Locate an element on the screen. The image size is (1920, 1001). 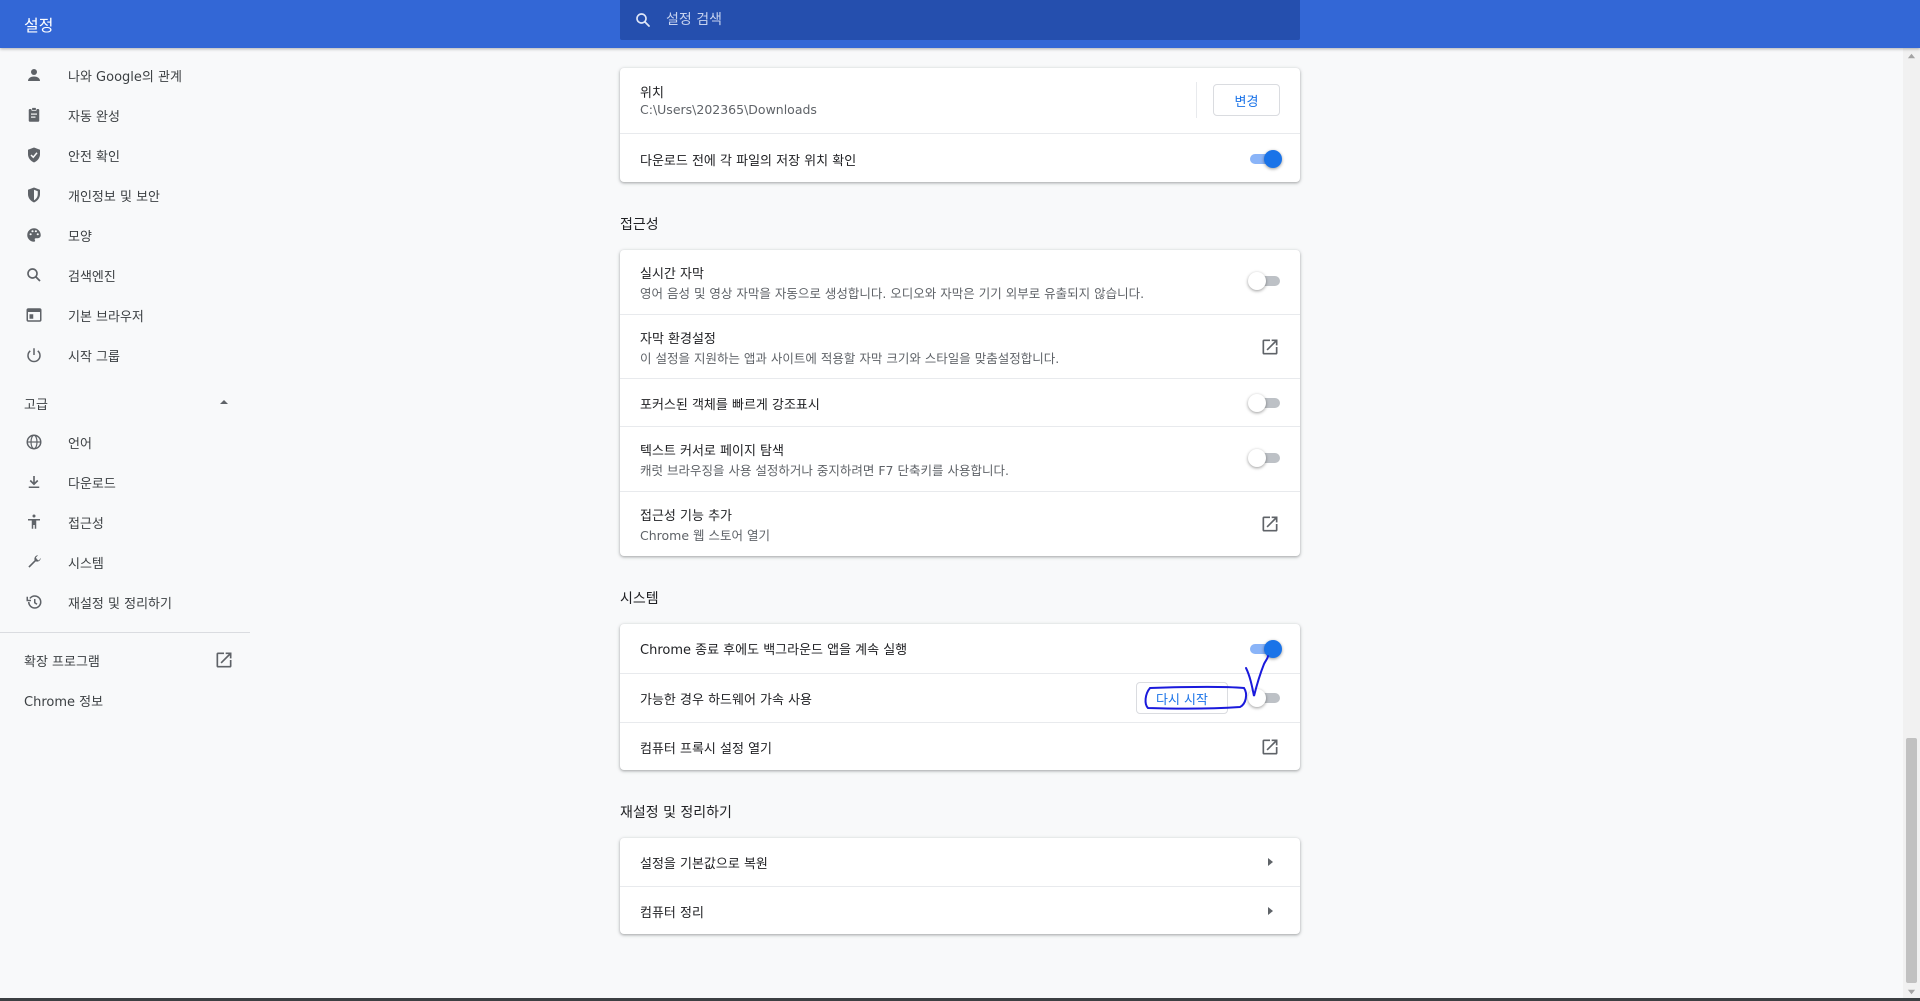
sidebar-item-label: 검색엔진 is located at coordinates (92, 277).